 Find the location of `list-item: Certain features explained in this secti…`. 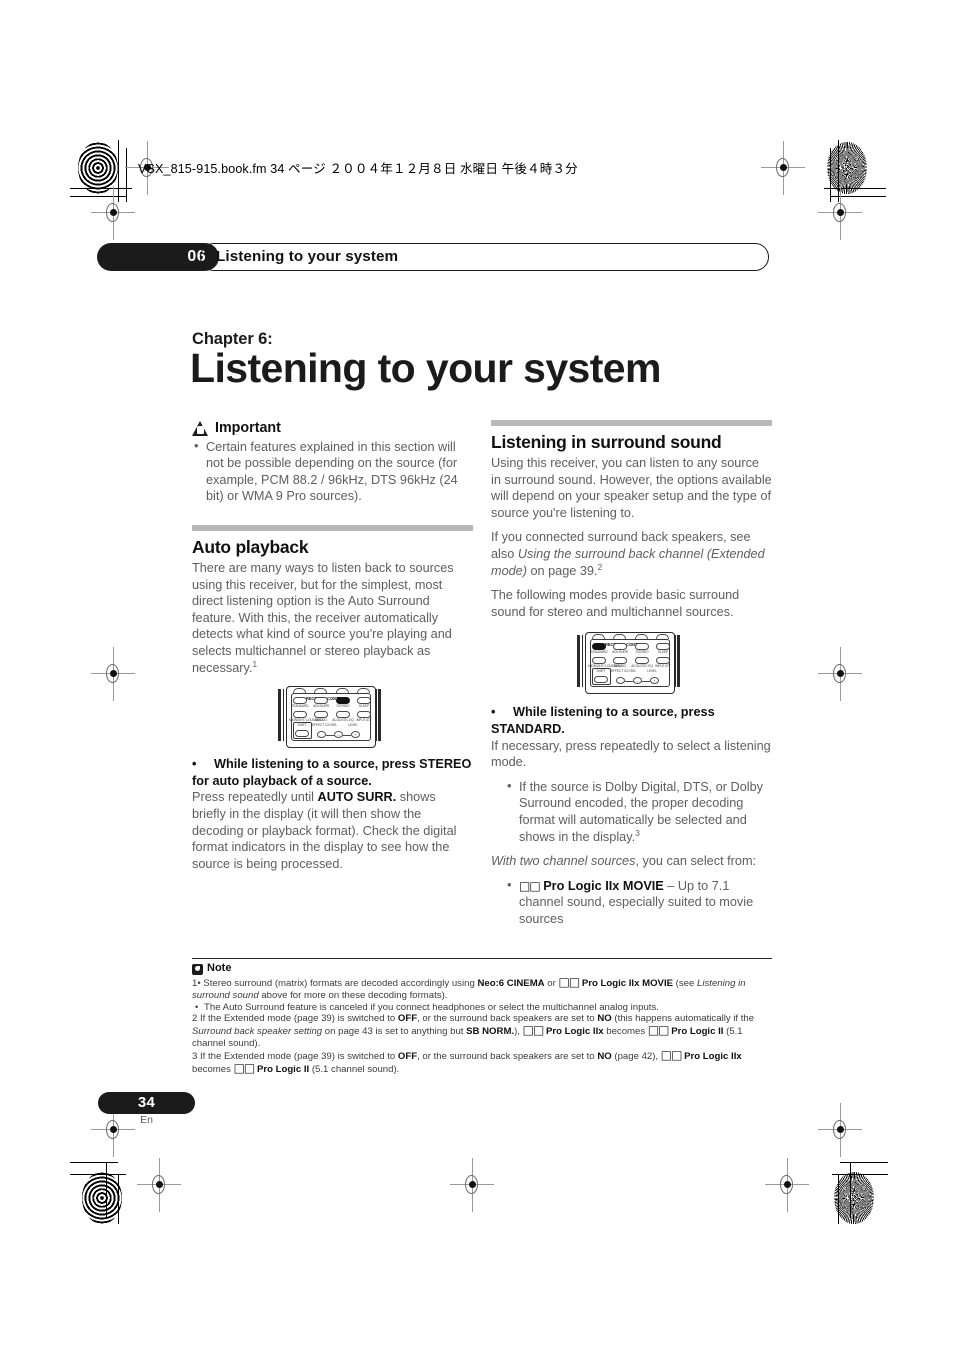

list-item: Certain features explained in this secti… is located at coordinates (332, 471).